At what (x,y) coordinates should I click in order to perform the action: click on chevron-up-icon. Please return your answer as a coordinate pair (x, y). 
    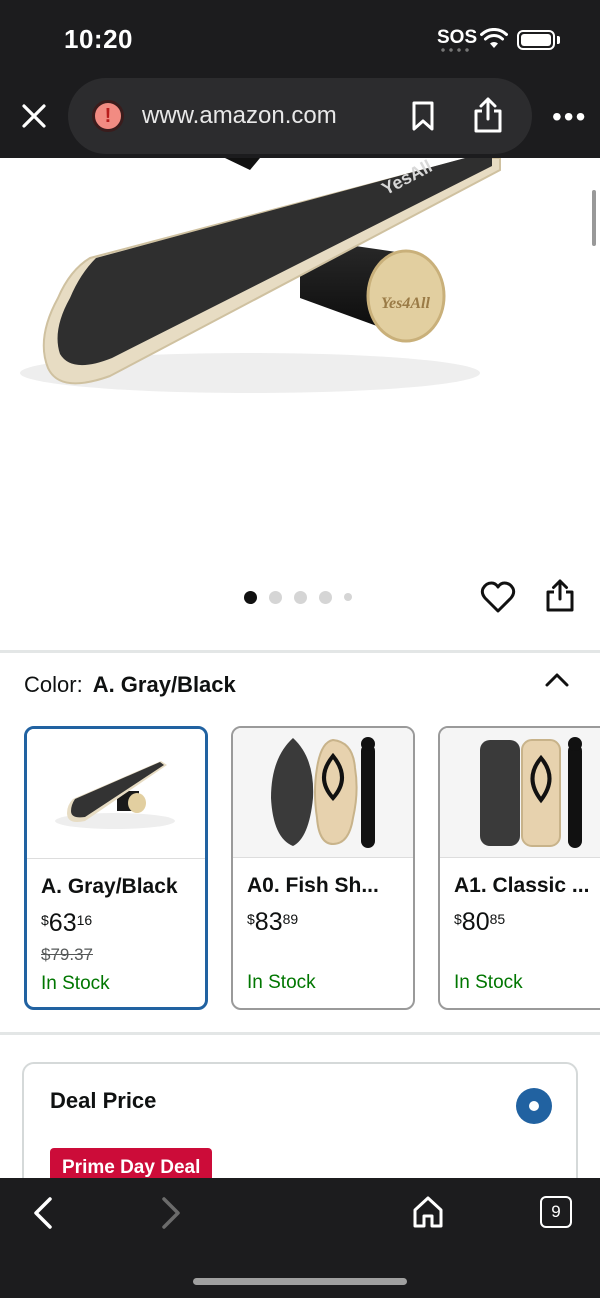
    Looking at the image, I should click on (557, 680).